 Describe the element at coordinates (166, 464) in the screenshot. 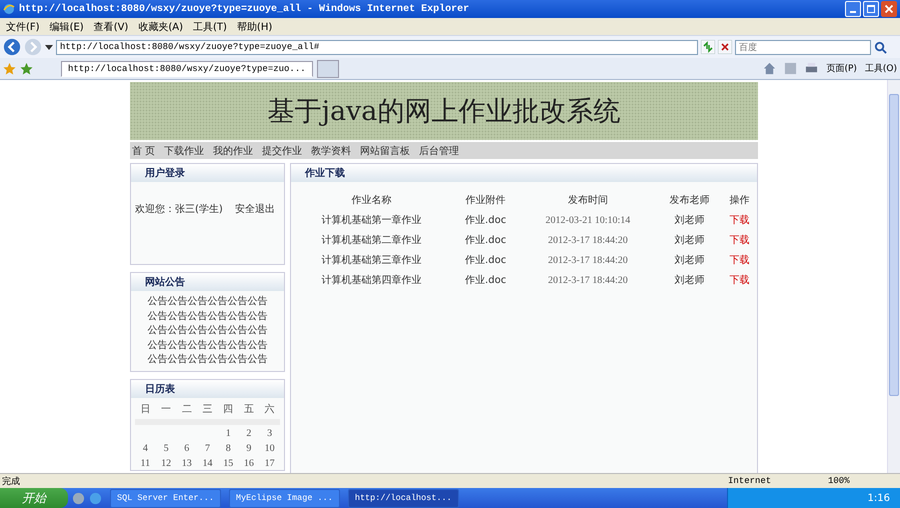

I see `calendar-day: 12` at that location.